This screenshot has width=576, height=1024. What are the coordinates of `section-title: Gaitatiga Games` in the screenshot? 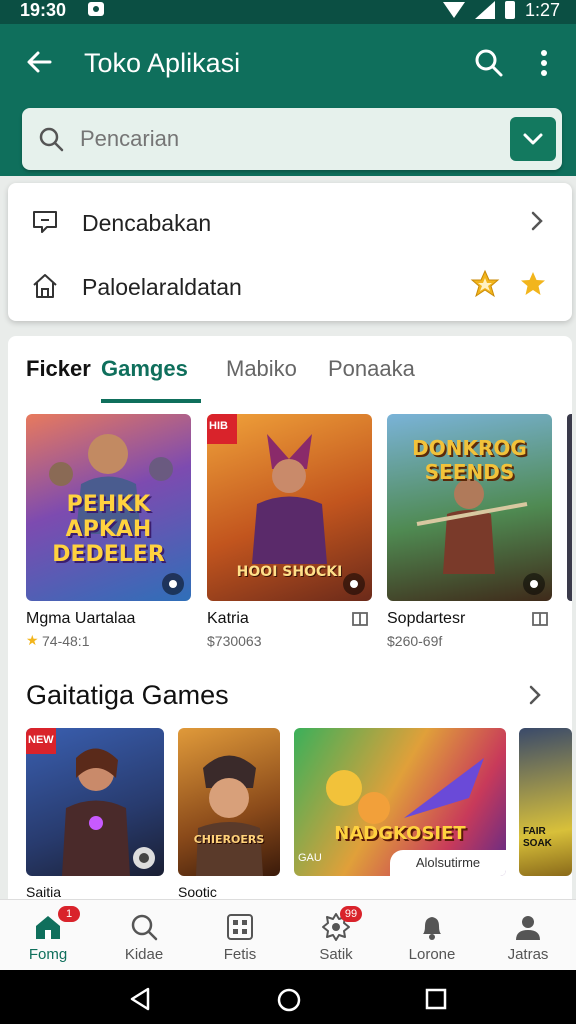 It's located at (127, 695).